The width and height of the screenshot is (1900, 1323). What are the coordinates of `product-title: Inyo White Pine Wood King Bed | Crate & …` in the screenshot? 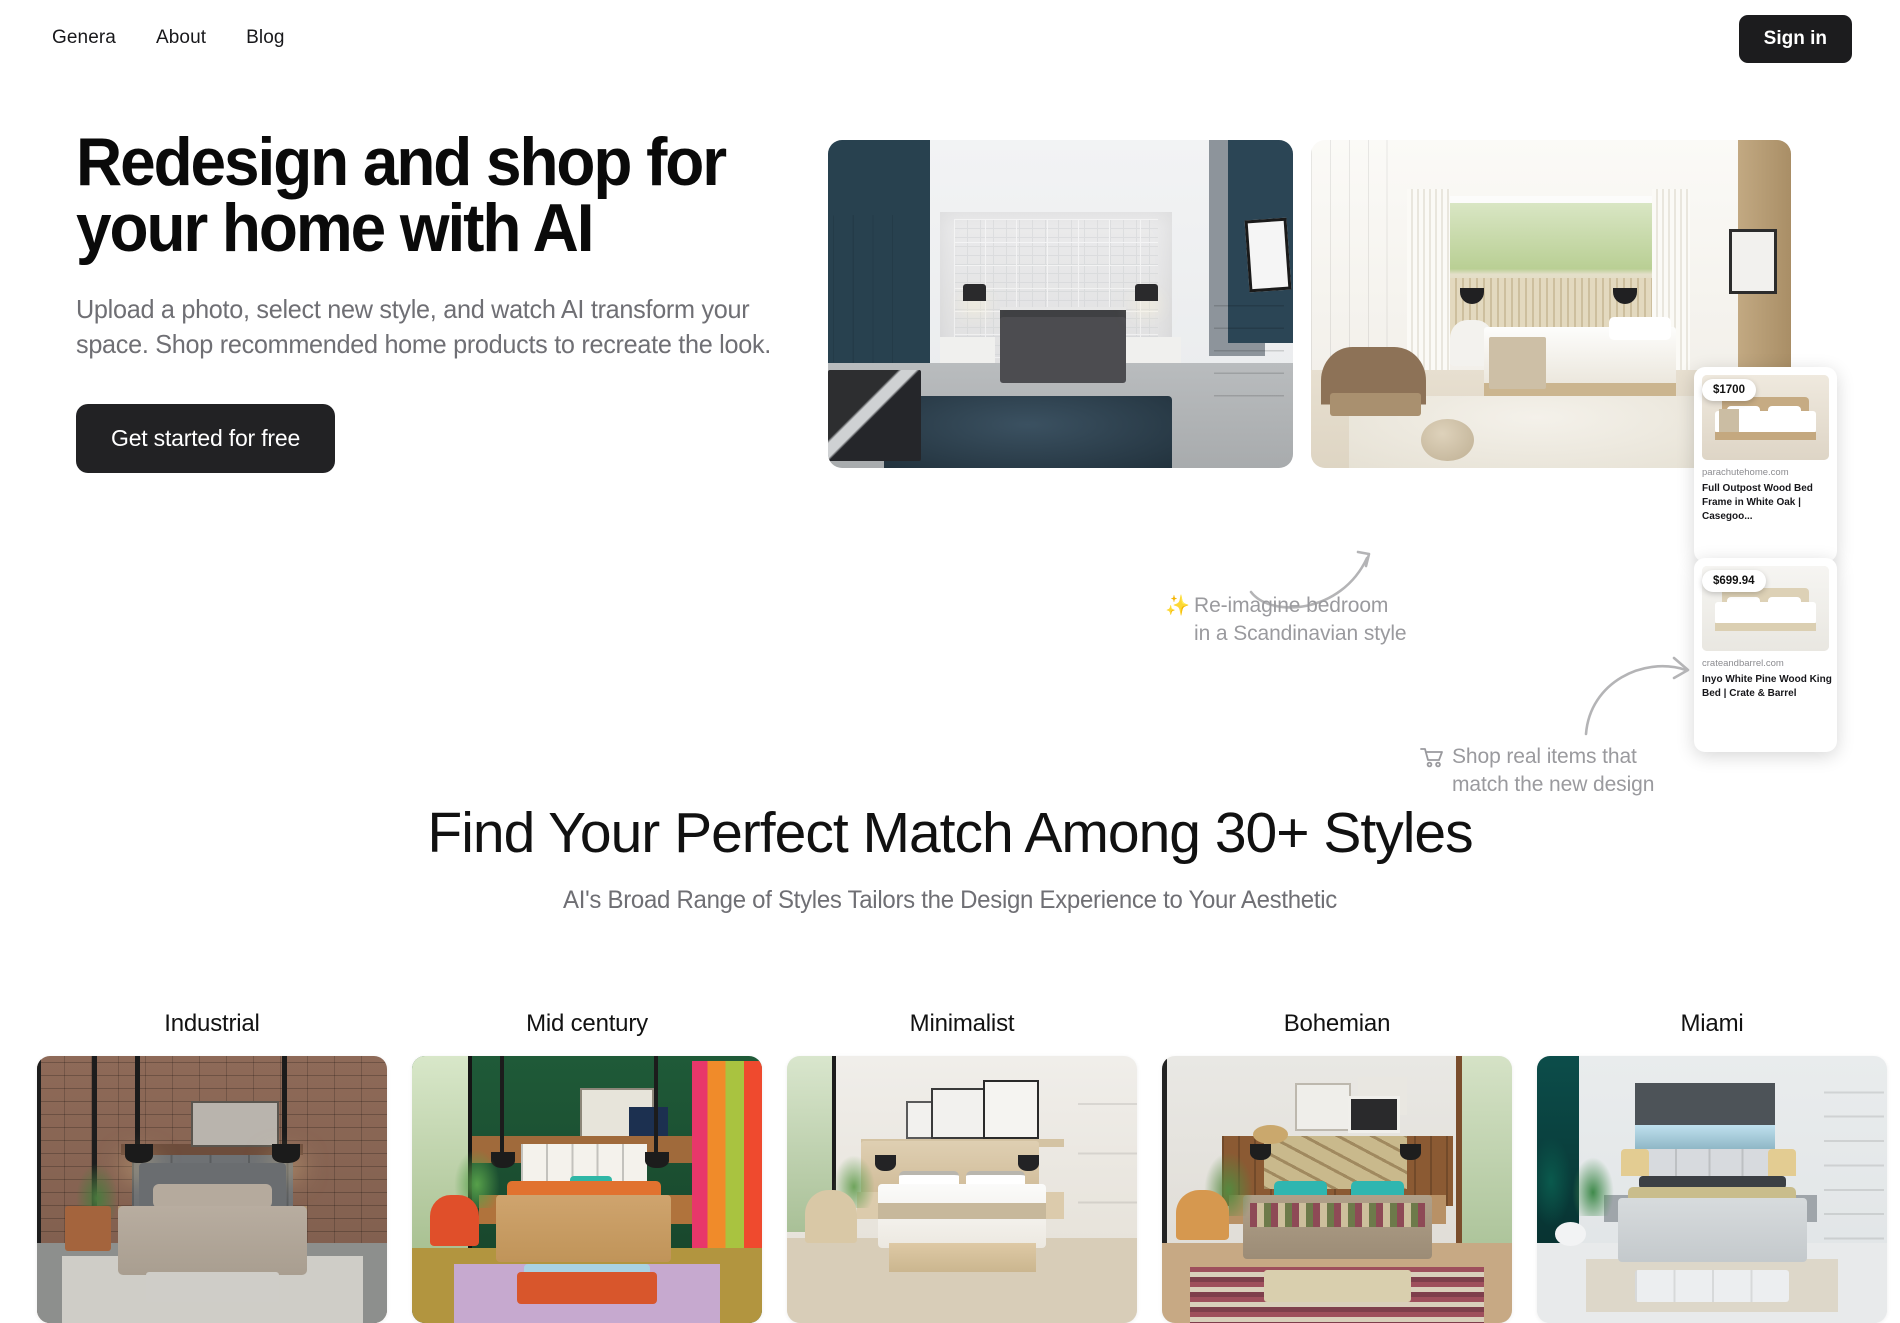 It's located at (1767, 687).